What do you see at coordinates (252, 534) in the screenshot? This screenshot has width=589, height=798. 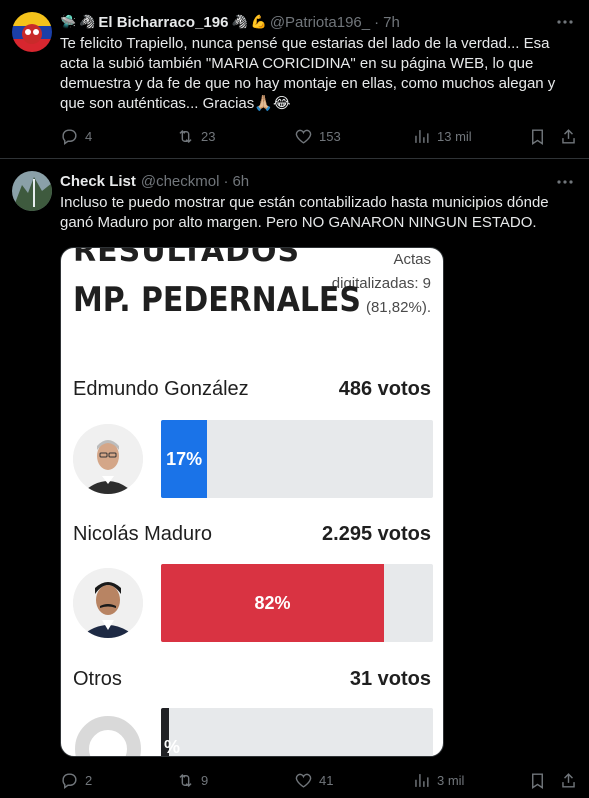 I see `candidate-row: Nicolás Maduro 2.295 votos` at bounding box center [252, 534].